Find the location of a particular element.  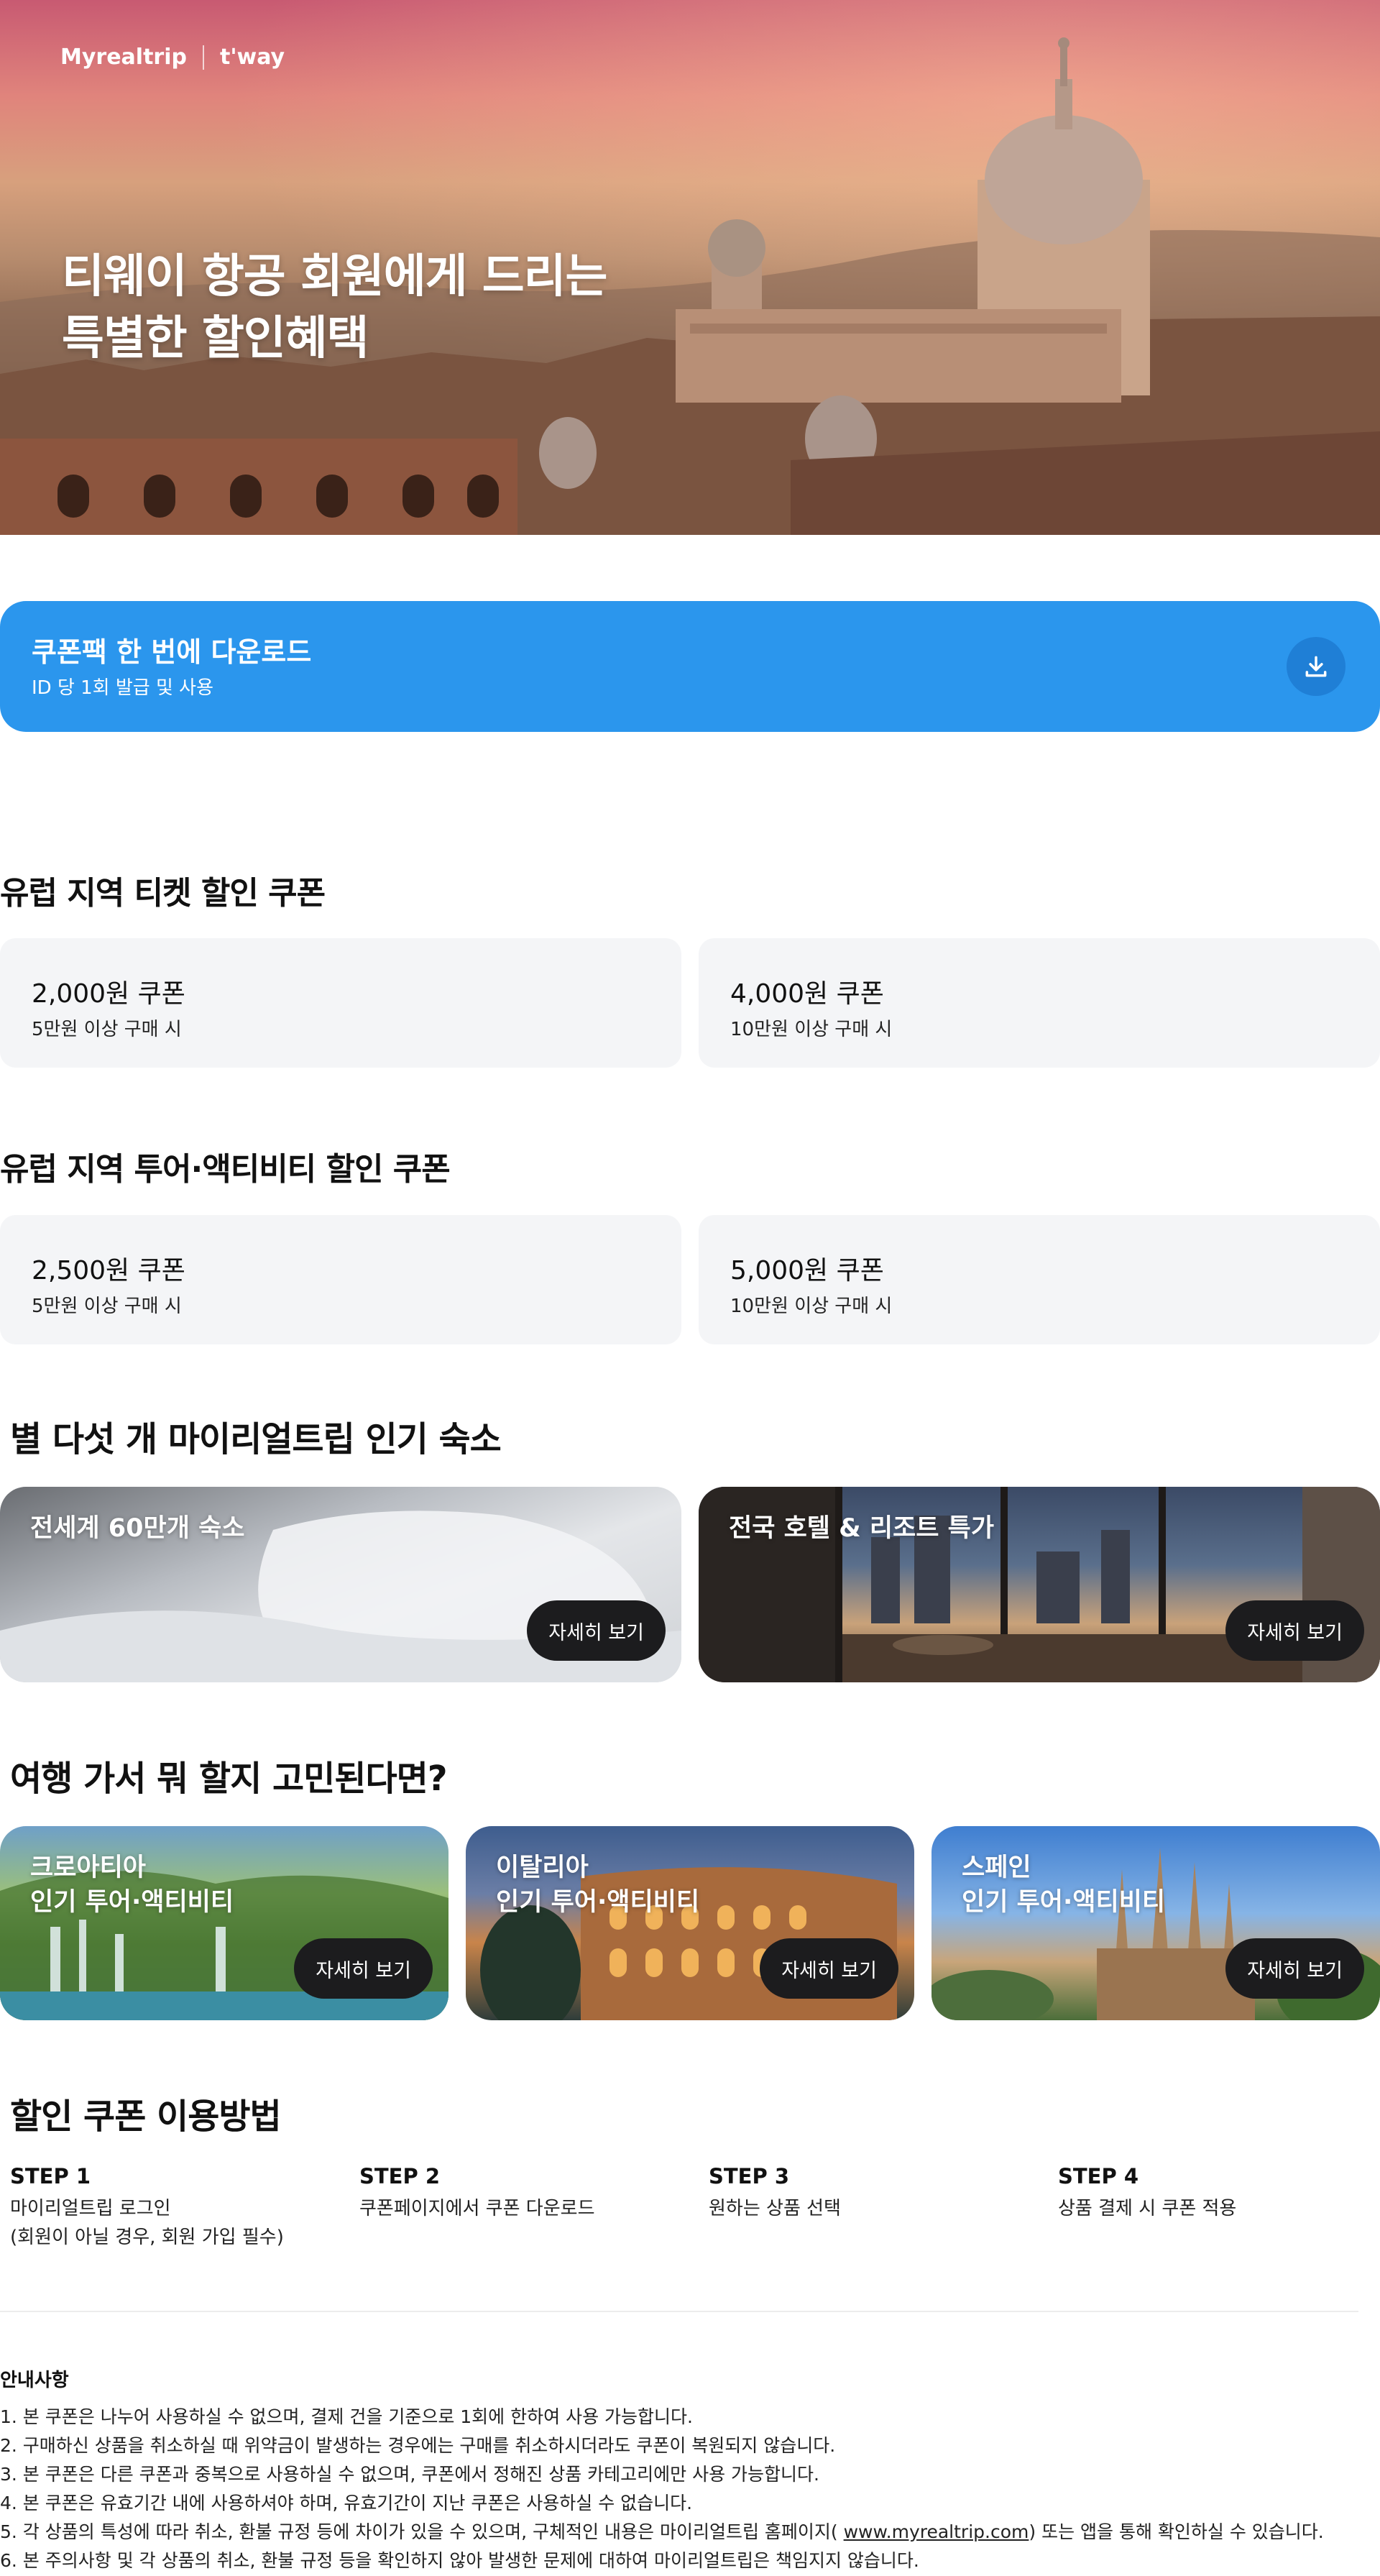

coupon-amount: 5,000원 쿠폰 is located at coordinates (807, 1270).